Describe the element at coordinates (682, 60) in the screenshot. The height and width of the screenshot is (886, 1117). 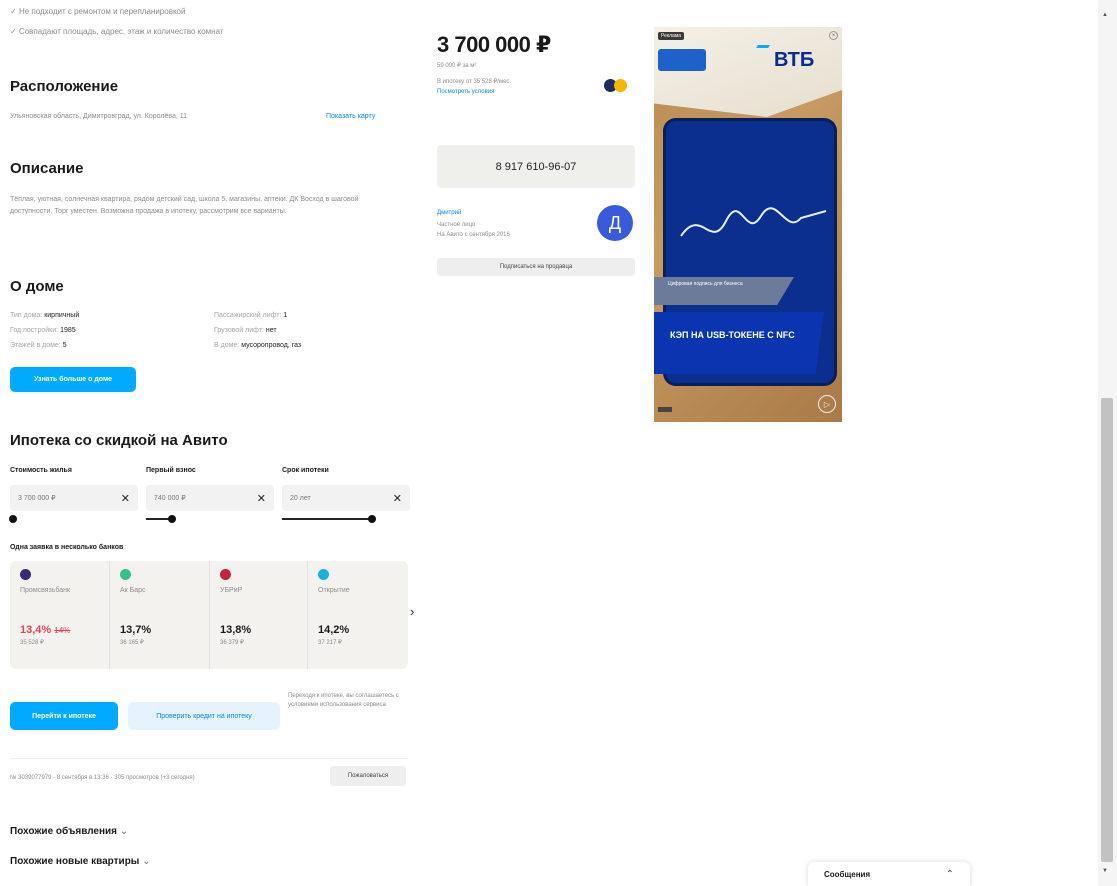
I see `usb-token-icon` at that location.